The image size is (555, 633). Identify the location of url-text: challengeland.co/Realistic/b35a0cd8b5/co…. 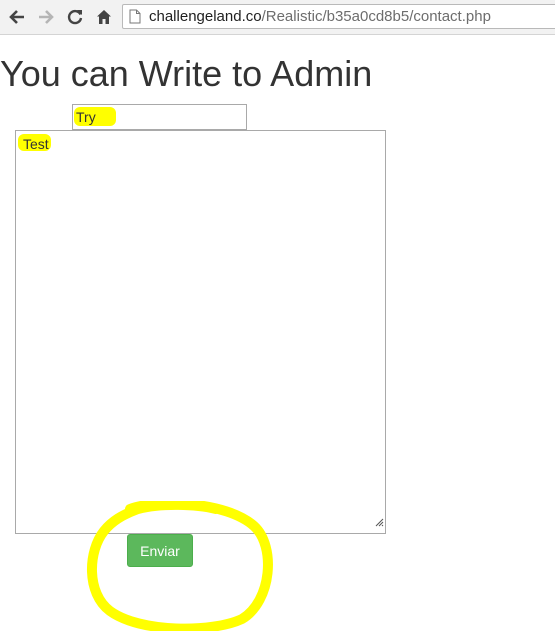
(320, 16).